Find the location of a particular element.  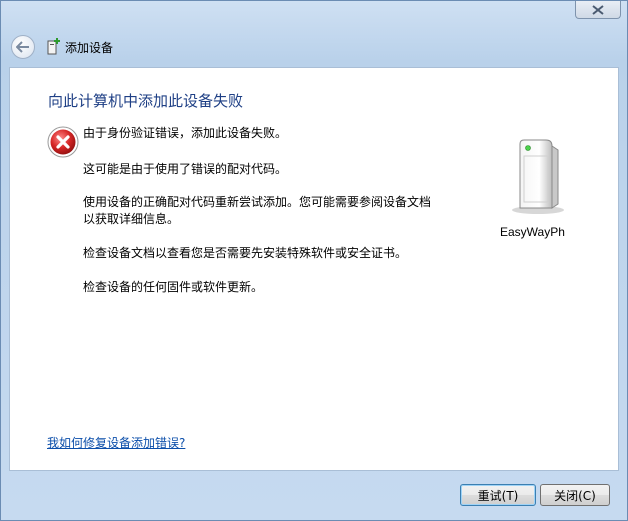

message-software-hint: 检查设备文档以查看您是否需要先安装特殊软件或安全证书。 is located at coordinates (245, 253).